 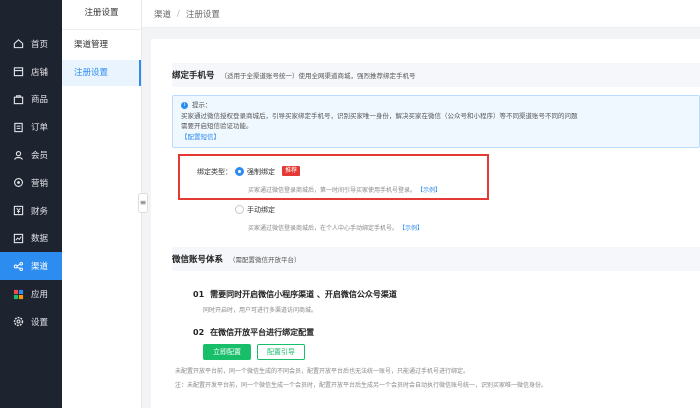 I want to click on notice-title: 提示：, so click(x=202, y=105).